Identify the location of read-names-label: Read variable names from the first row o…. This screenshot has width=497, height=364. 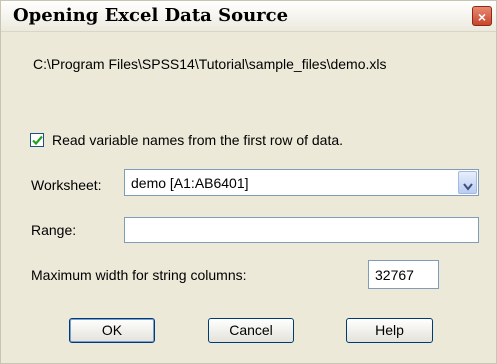
(197, 140).